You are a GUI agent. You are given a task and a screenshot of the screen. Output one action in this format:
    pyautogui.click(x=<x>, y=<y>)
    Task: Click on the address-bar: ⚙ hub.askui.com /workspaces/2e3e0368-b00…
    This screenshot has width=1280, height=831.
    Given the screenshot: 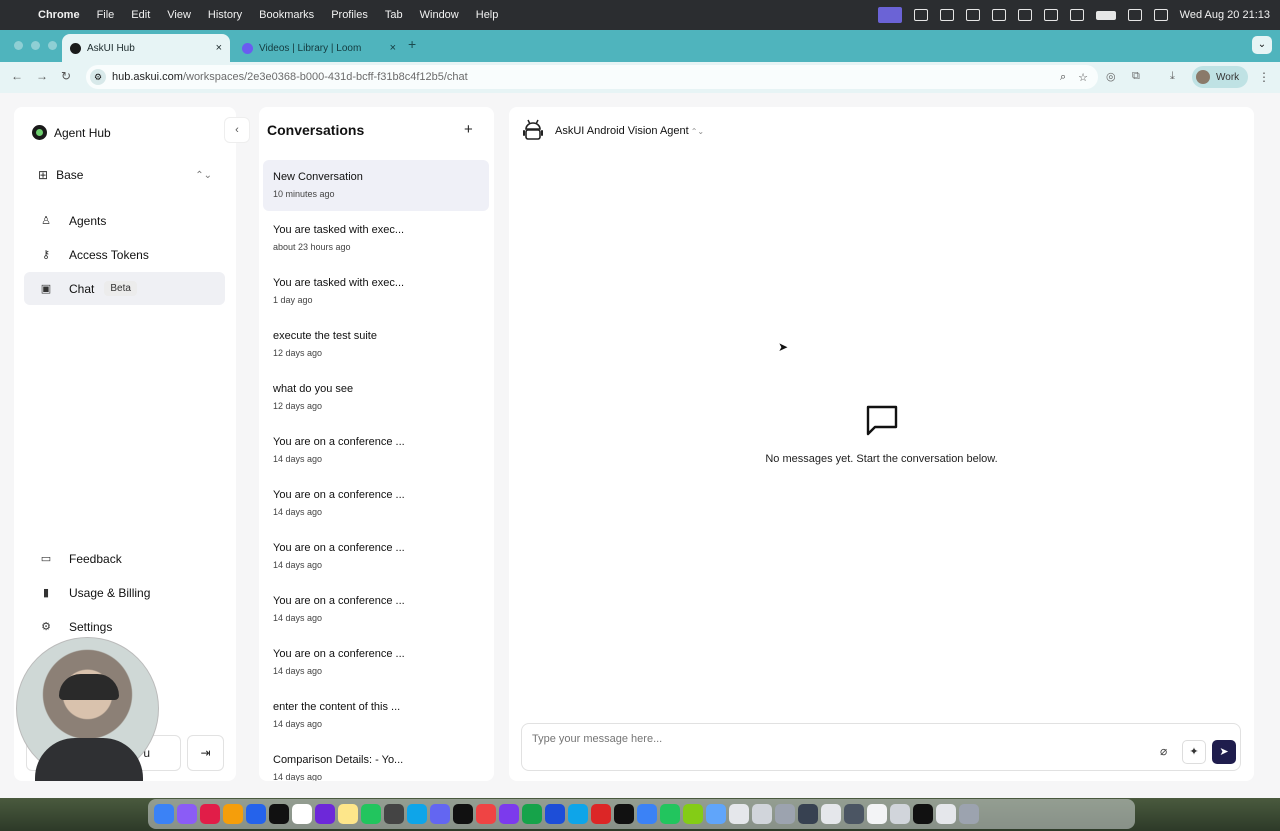 What is the action you would take?
    pyautogui.click(x=592, y=77)
    